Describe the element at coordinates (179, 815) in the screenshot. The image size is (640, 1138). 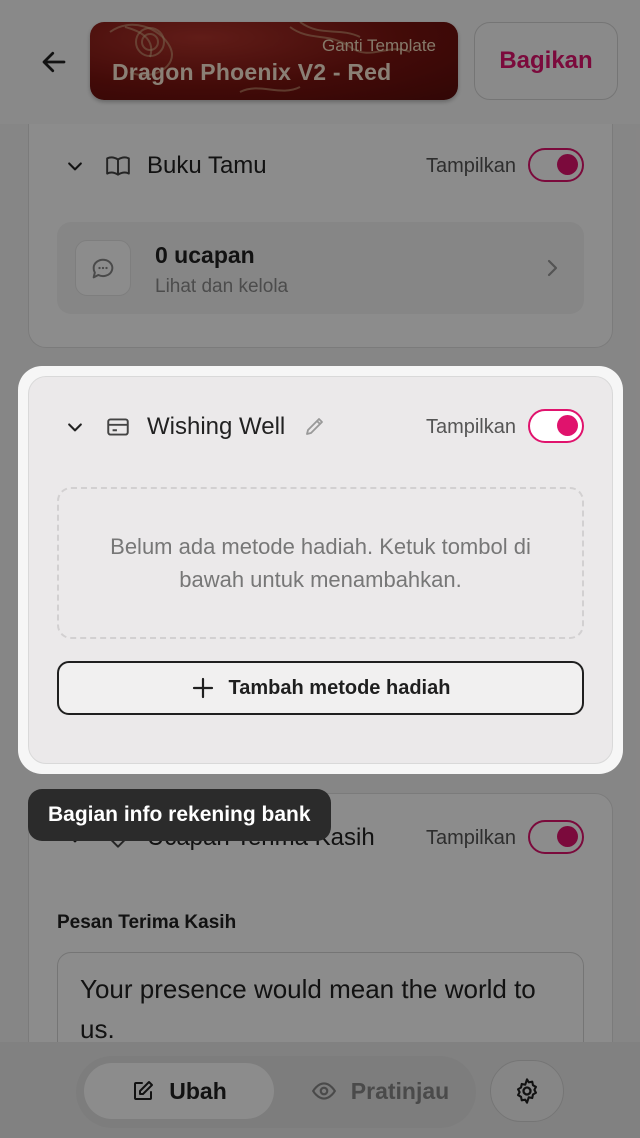
I see `tooltip: Bagian info rekening bank` at that location.